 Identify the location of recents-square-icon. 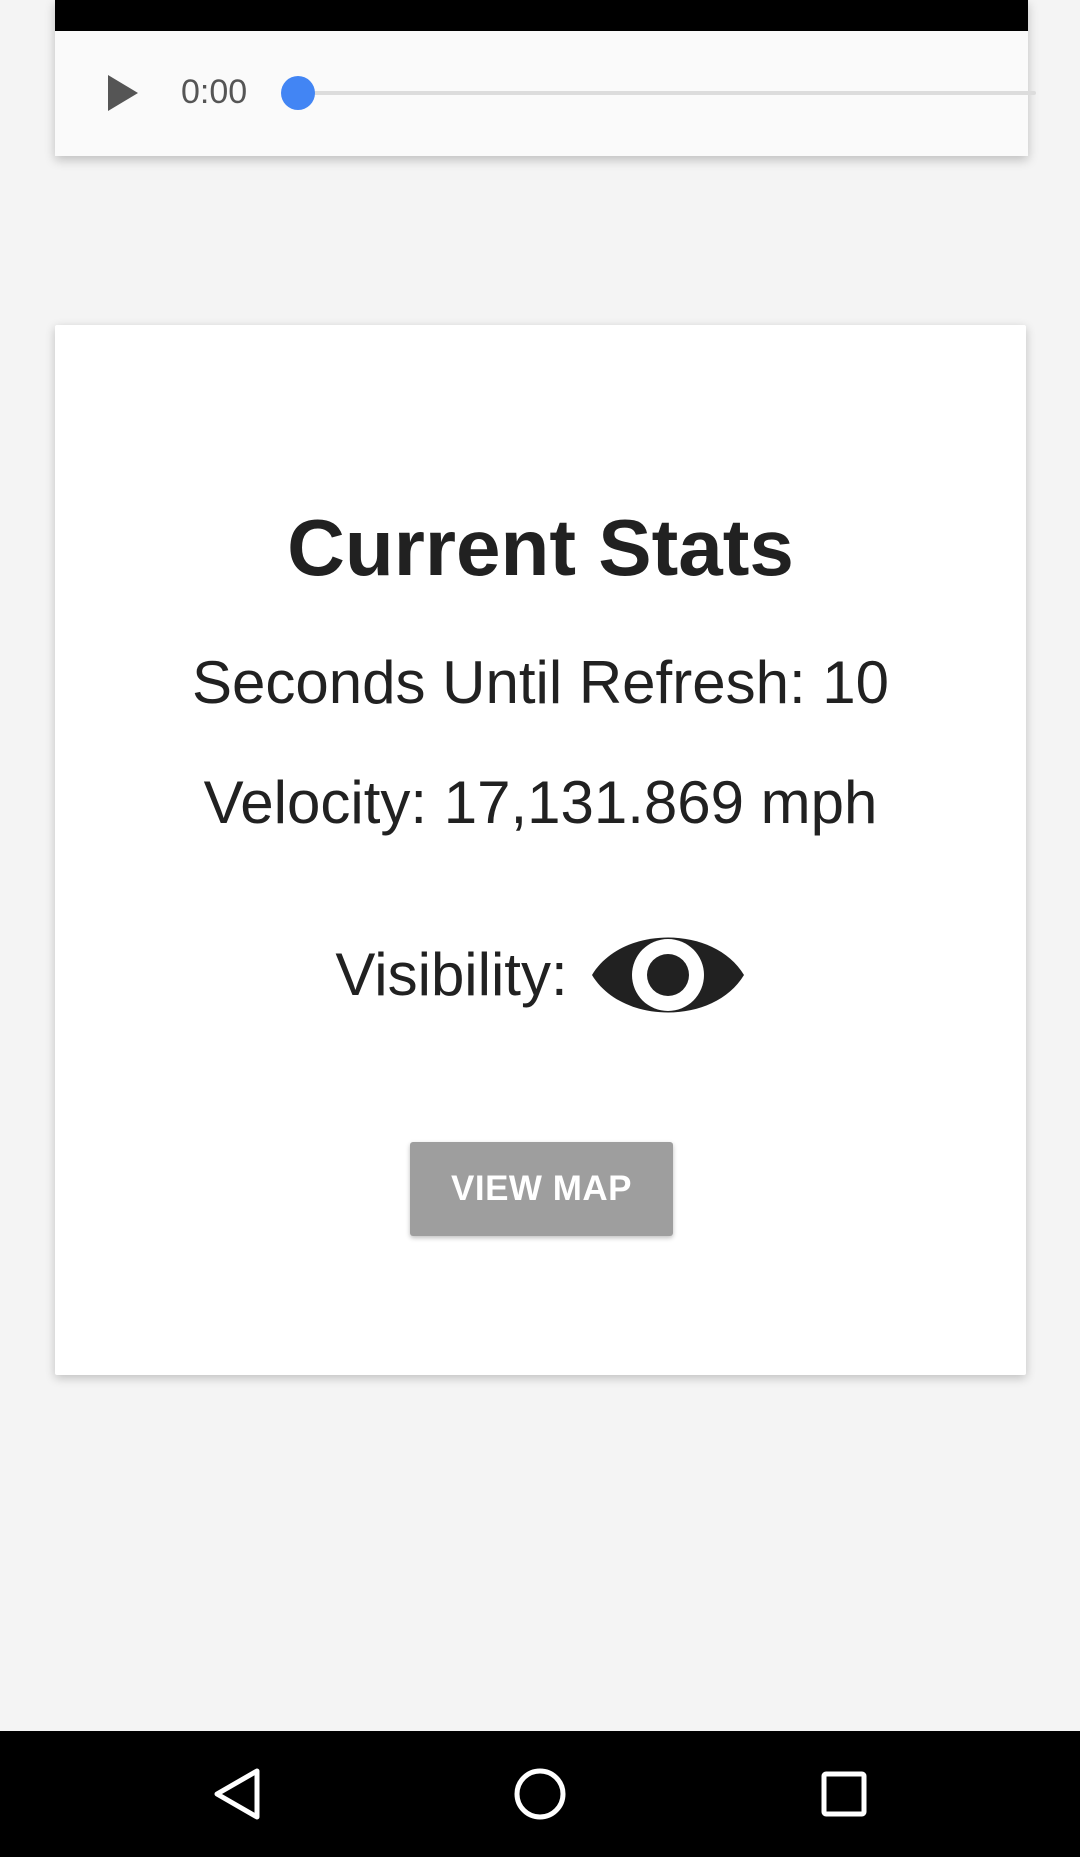
(844, 1794).